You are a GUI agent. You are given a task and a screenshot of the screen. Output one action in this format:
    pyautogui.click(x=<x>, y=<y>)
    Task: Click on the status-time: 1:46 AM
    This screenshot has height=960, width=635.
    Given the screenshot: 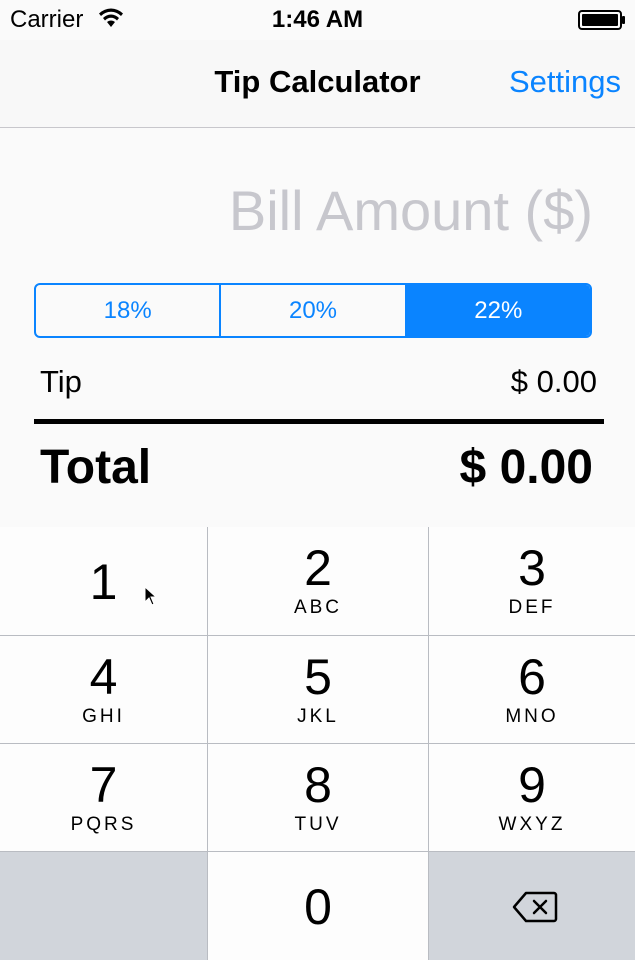 What is the action you would take?
    pyautogui.click(x=317, y=19)
    